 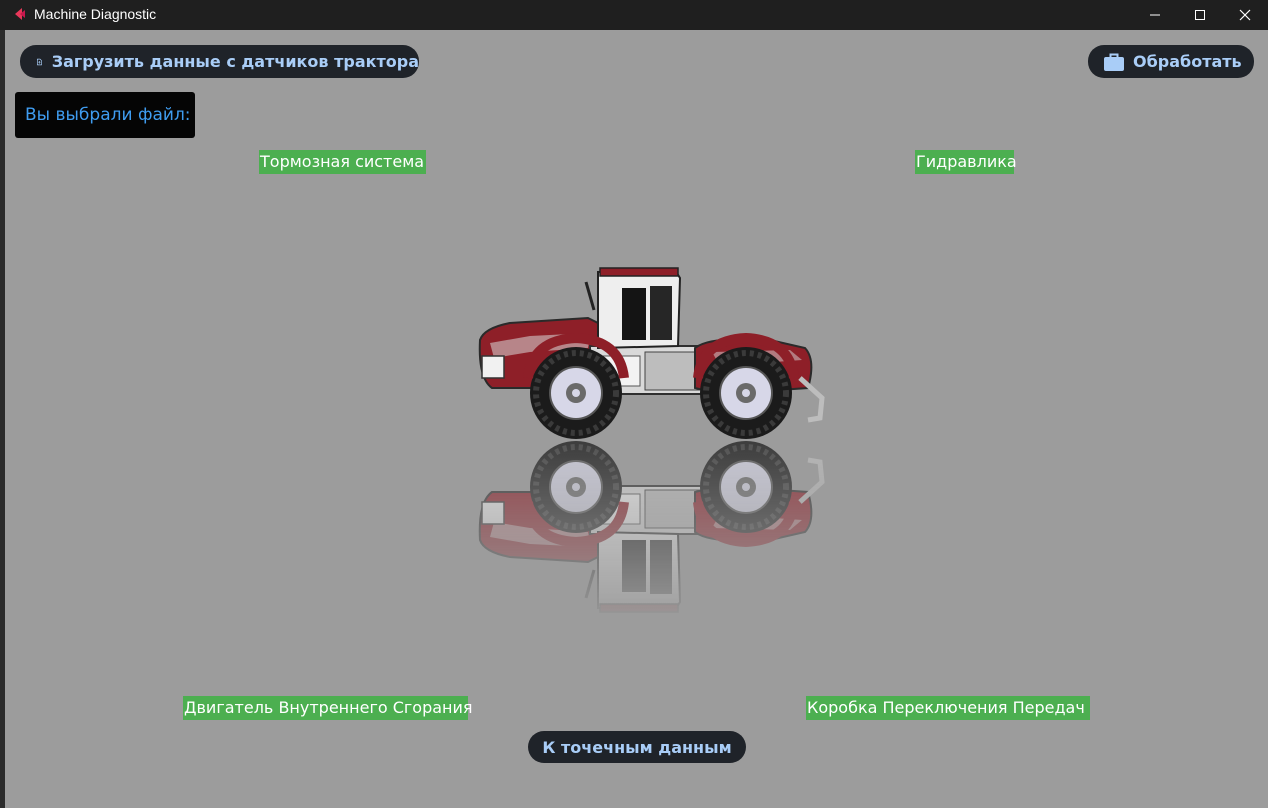 What do you see at coordinates (342, 162) in the screenshot?
I see `brake-system-label: Тормозная система` at bounding box center [342, 162].